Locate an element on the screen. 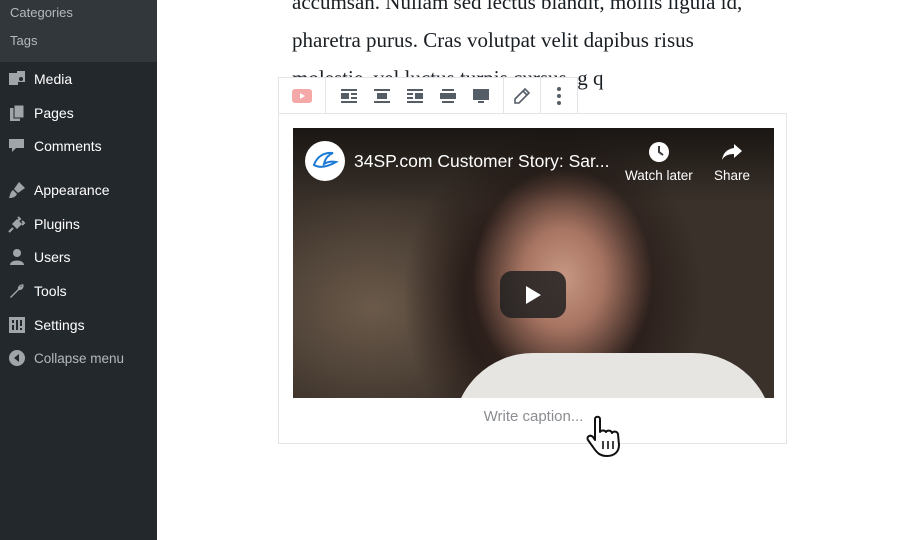 The image size is (900, 540). sidebar-item-media: Media is located at coordinates (78, 79).